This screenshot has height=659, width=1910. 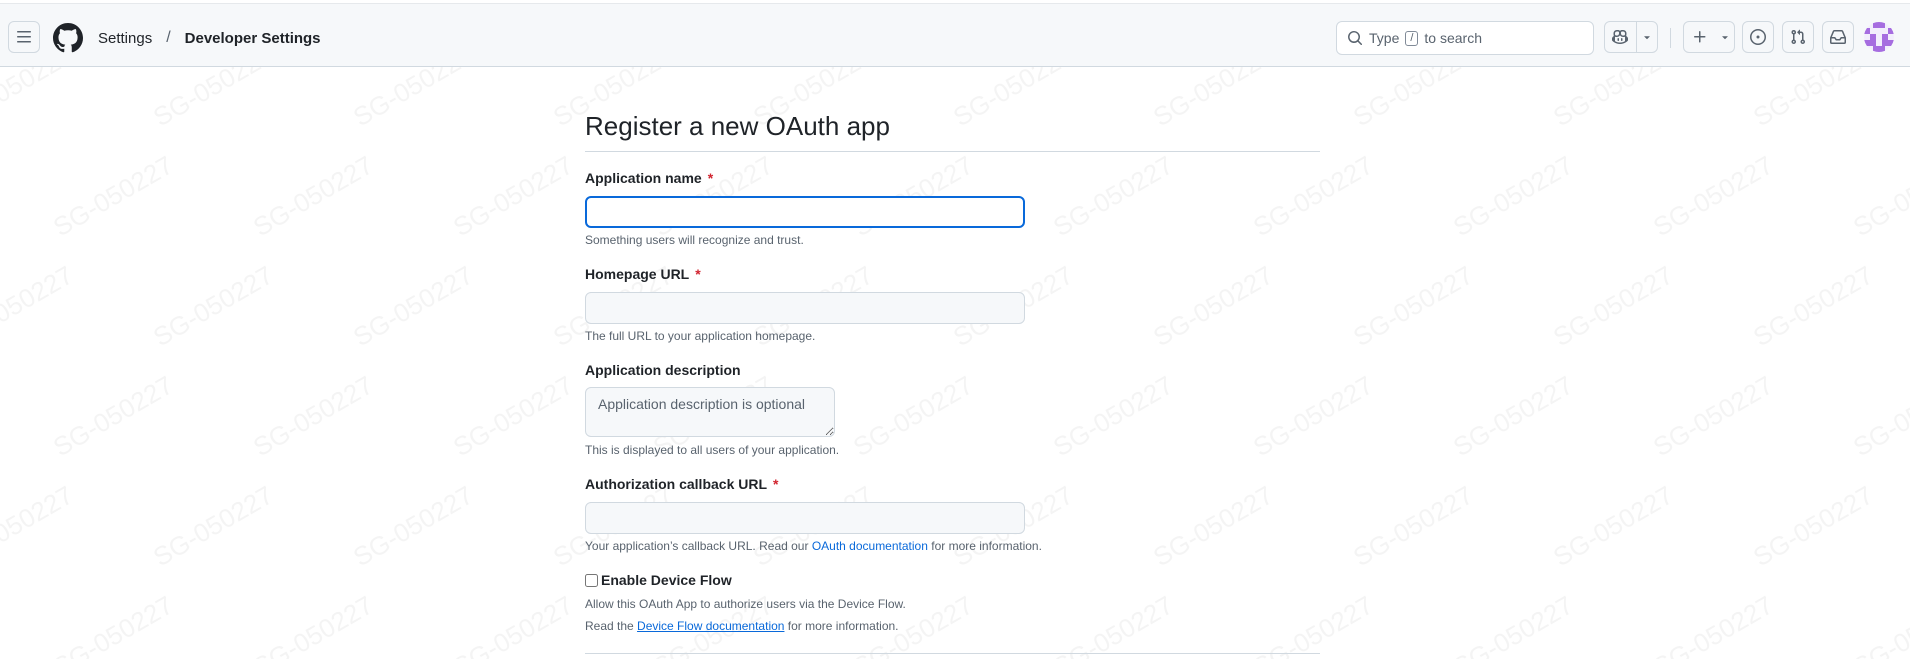 What do you see at coordinates (609, 626) in the screenshot?
I see `device-flow-note-prefix: Read the` at bounding box center [609, 626].